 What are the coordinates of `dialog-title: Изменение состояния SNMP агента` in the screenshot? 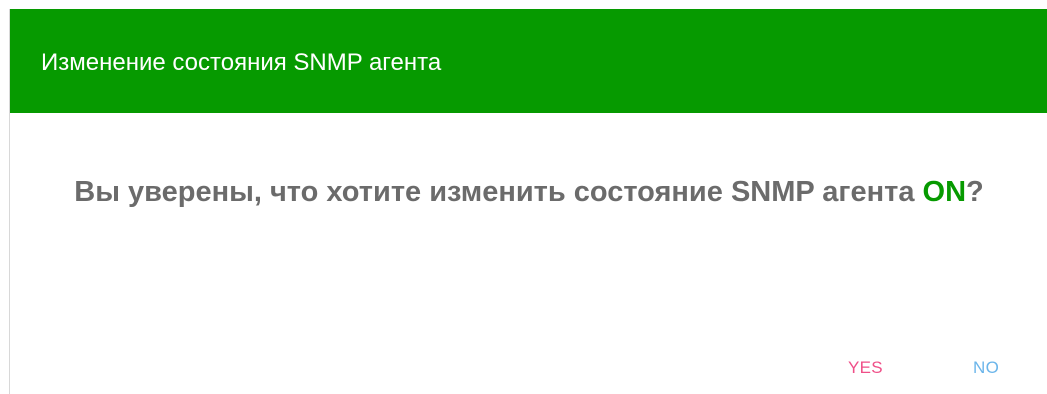 It's located at (241, 62).